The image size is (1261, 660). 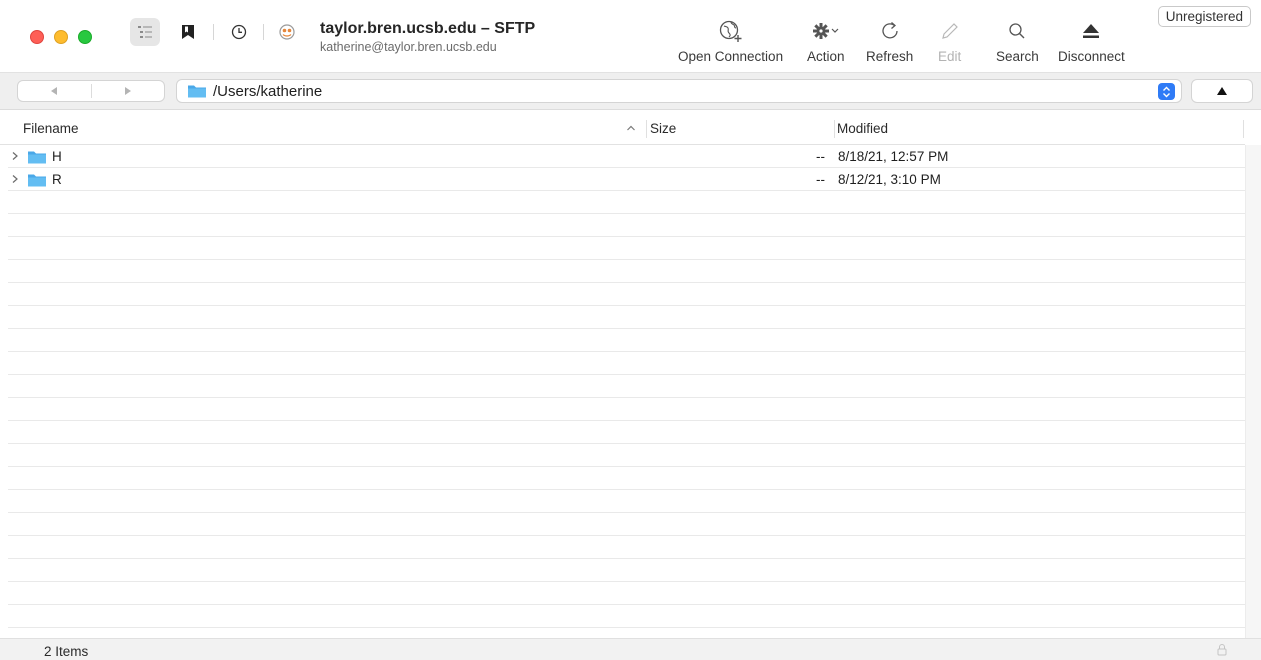 I want to click on file-name: R, so click(x=57, y=179).